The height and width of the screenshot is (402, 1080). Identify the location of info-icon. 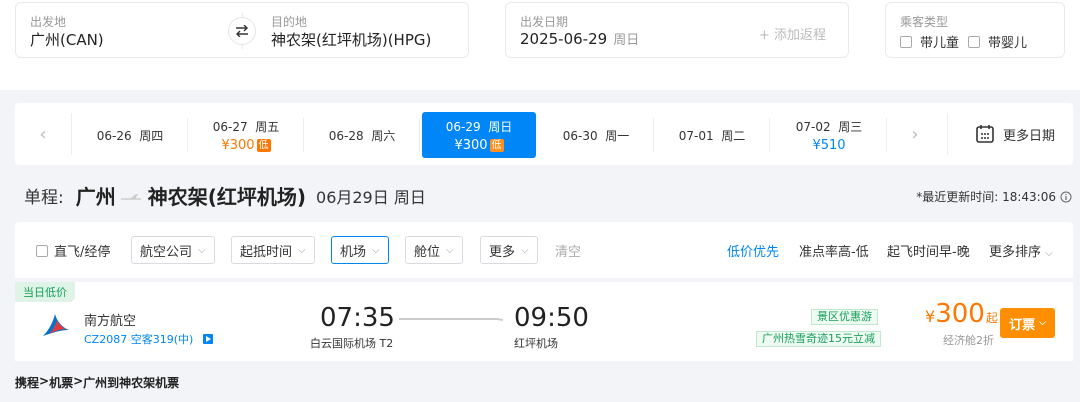
(1066, 197).